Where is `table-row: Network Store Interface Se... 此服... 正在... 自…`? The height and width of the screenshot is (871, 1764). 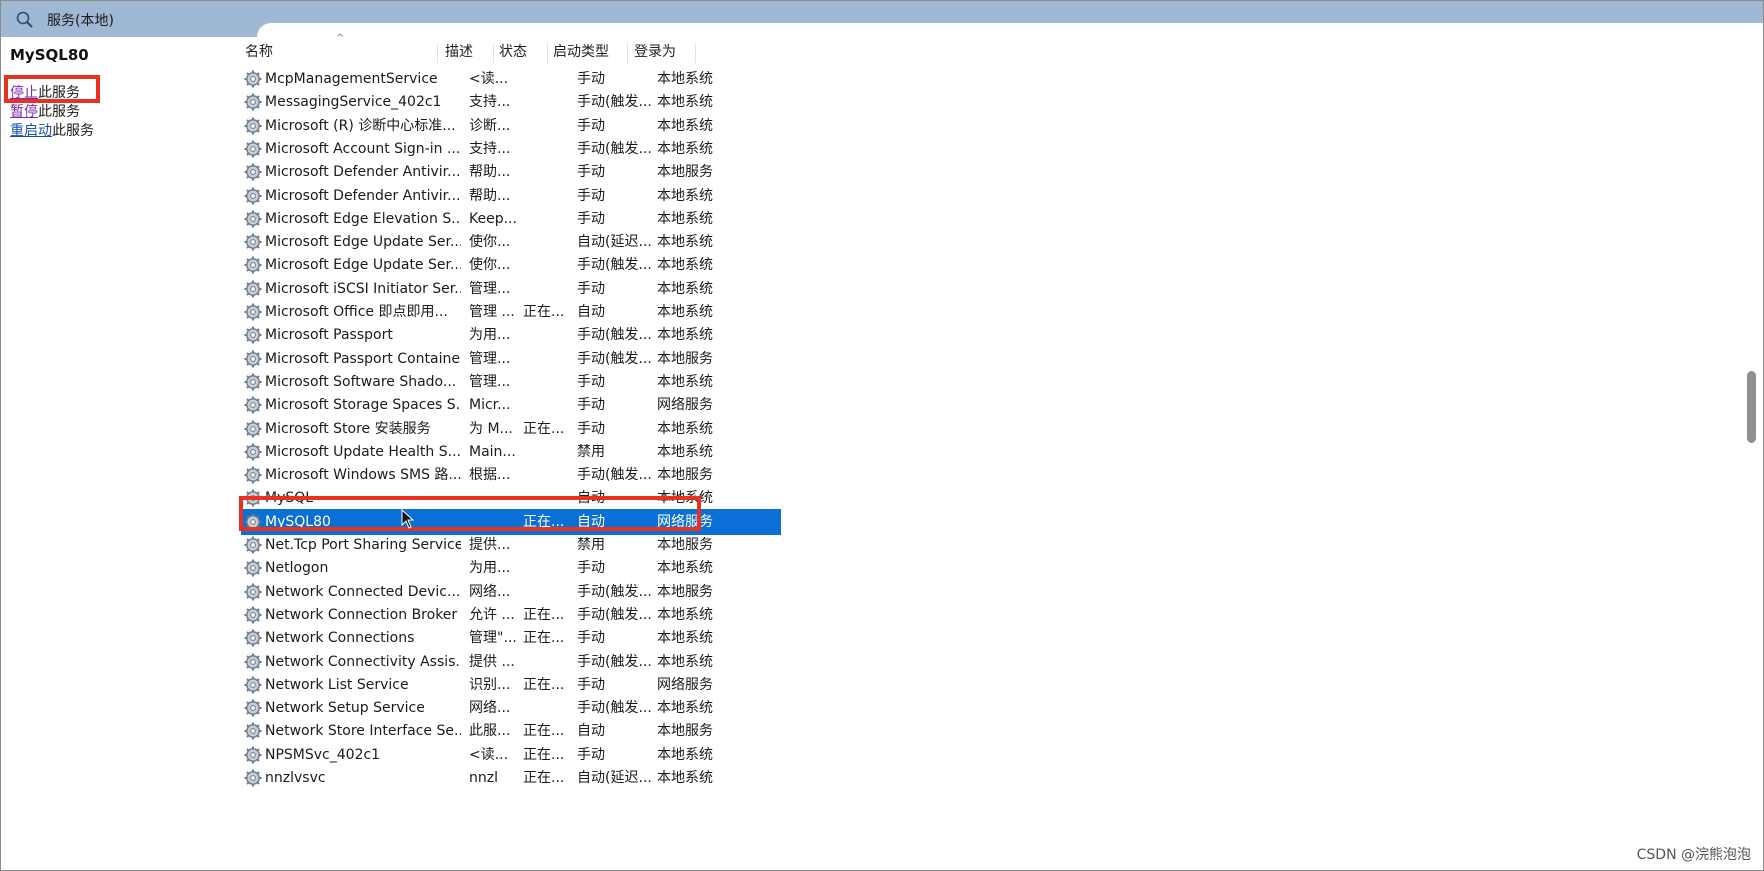 table-row: Network Store Interface Se... 此服... 正在... 自… is located at coordinates (511, 731).